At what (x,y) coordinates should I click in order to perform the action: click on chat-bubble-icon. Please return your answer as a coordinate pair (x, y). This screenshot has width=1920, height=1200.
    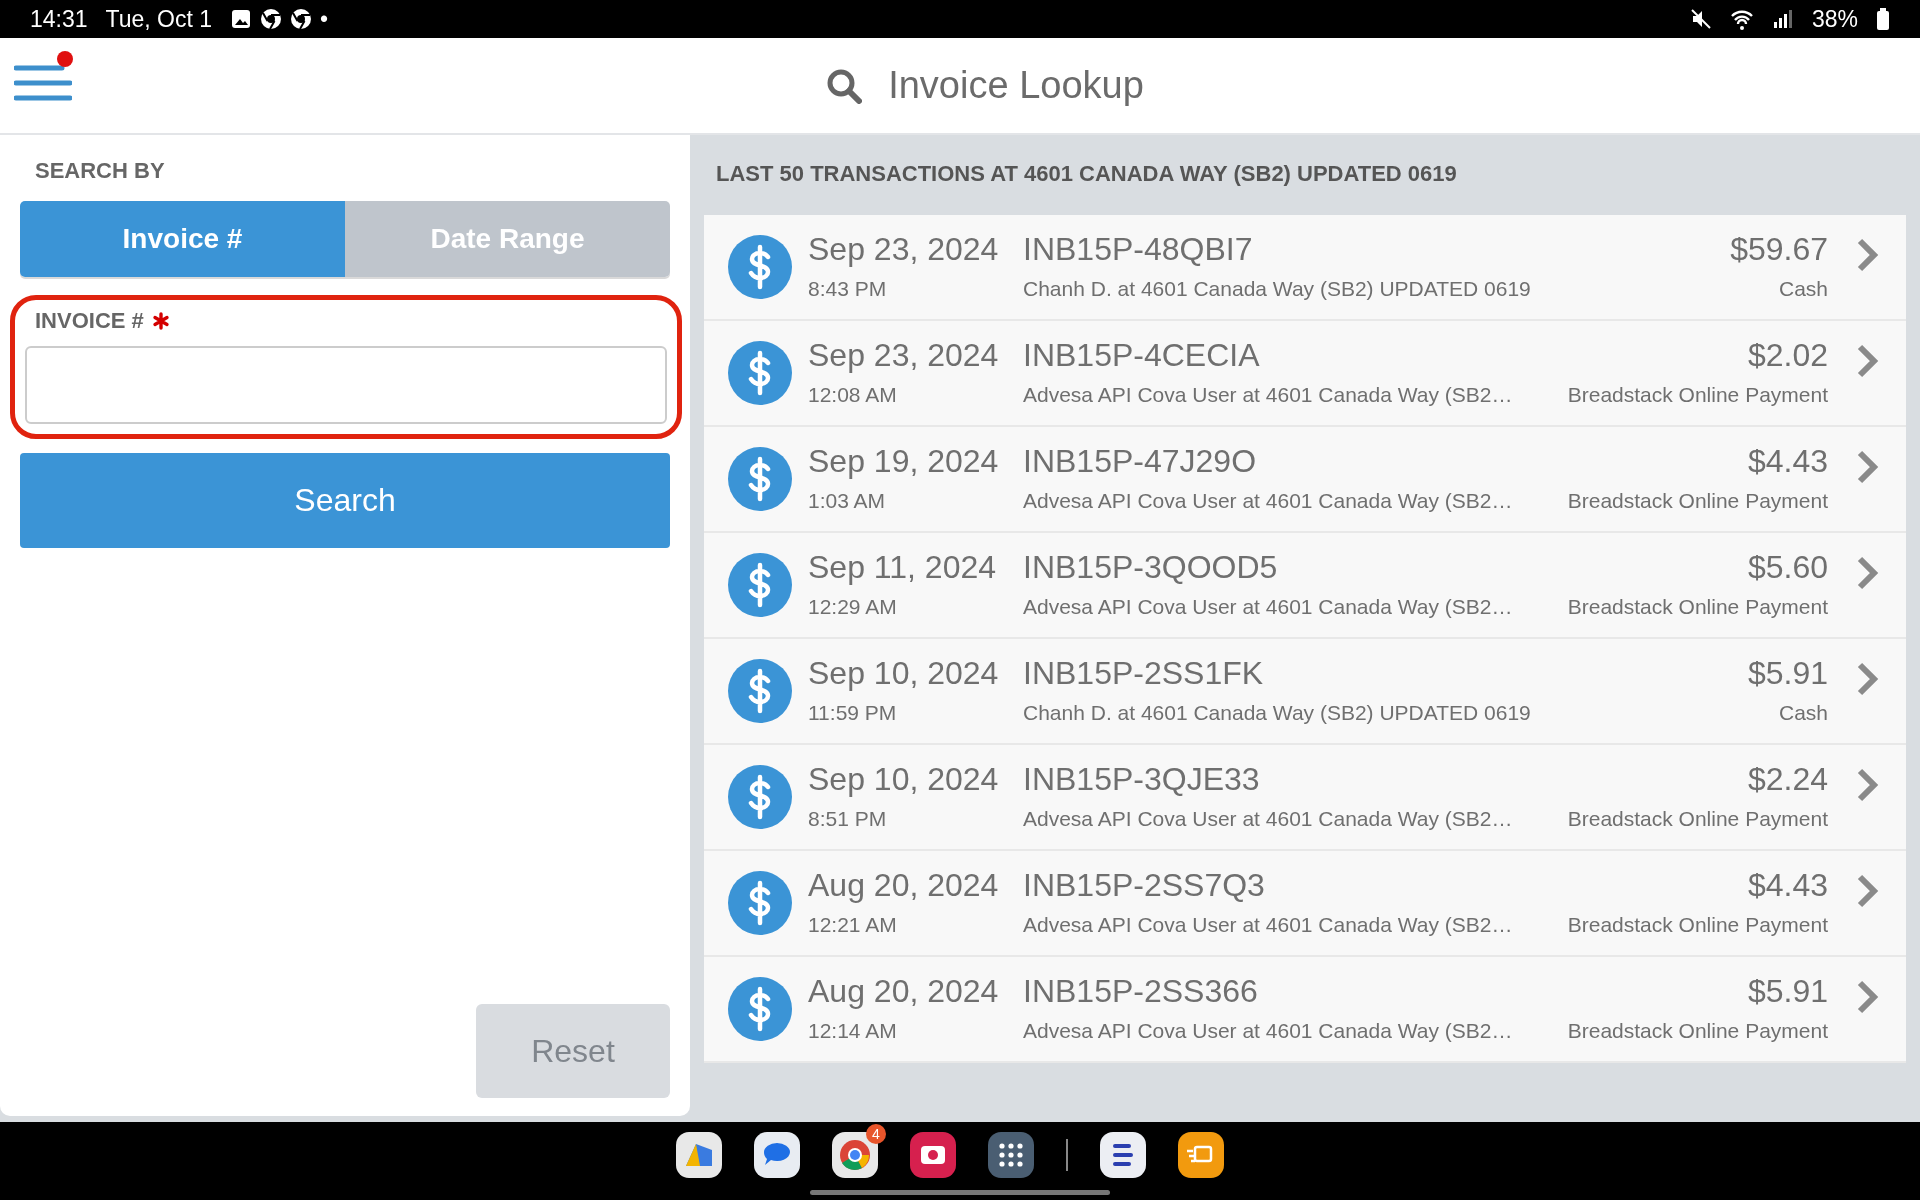
    Looking at the image, I should click on (777, 1155).